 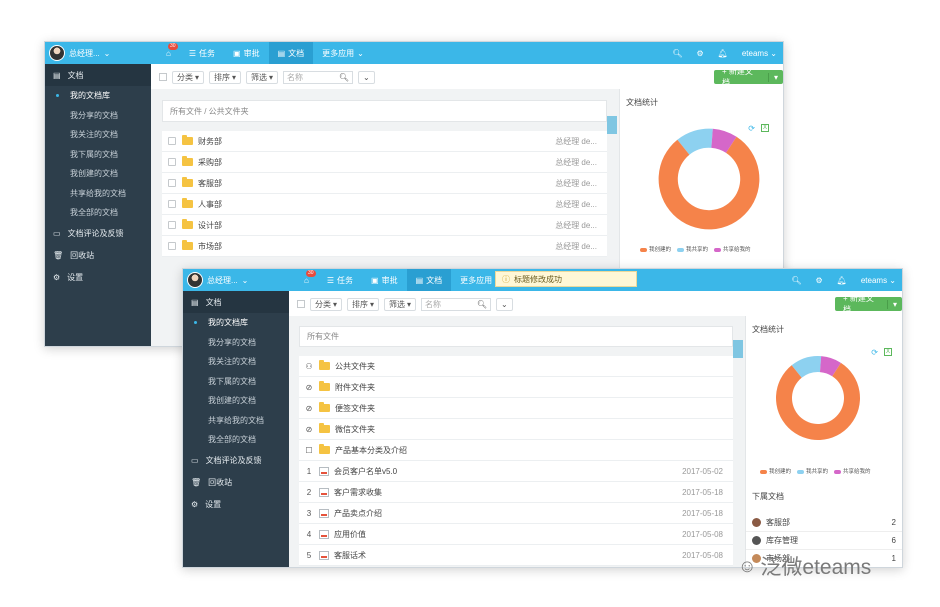 I want to click on list-item: ⊘ 便签文件夹, so click(x=516, y=408).